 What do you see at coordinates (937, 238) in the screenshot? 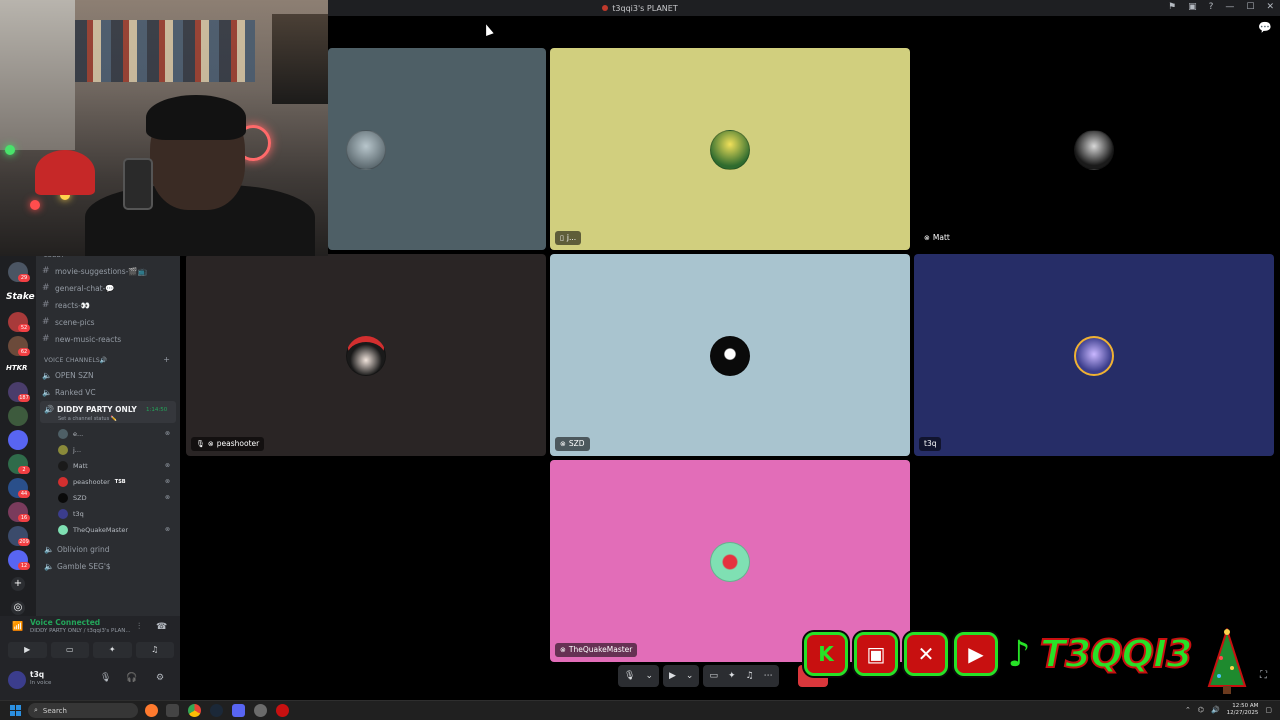
I see `tile-nametag: ⊗ Matt` at bounding box center [937, 238].